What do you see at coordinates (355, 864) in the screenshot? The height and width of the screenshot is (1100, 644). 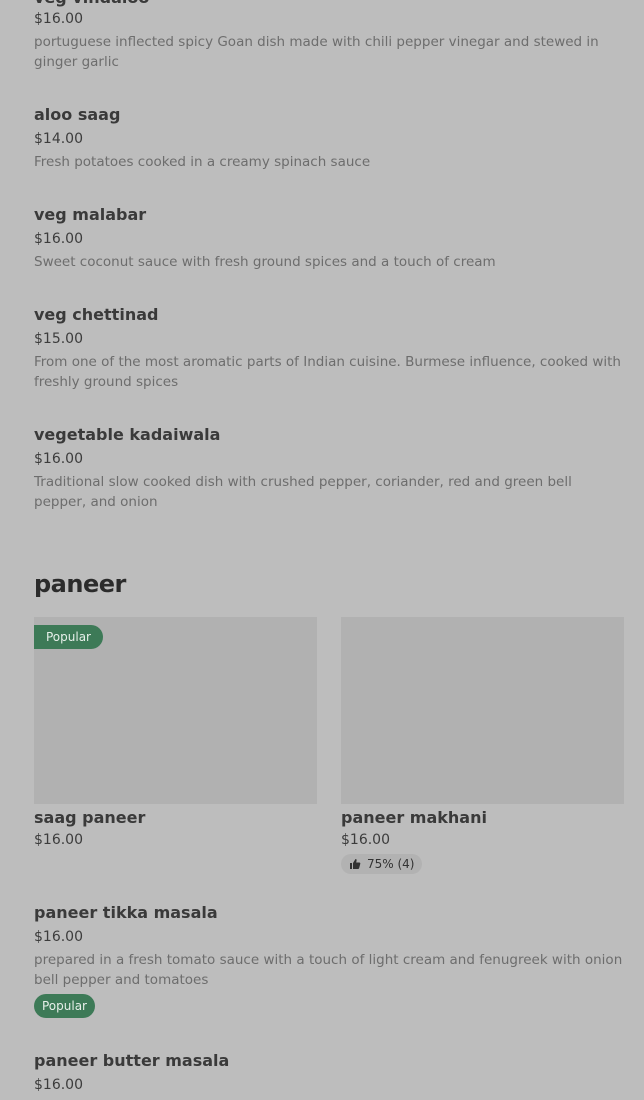 I see `thumbs-up-icon` at bounding box center [355, 864].